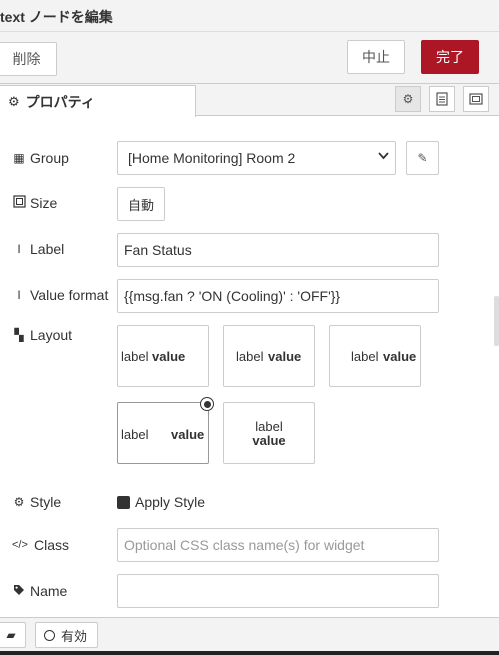  What do you see at coordinates (249, 634) in the screenshot?
I see `editor-footer: ▰ 有効` at bounding box center [249, 634].